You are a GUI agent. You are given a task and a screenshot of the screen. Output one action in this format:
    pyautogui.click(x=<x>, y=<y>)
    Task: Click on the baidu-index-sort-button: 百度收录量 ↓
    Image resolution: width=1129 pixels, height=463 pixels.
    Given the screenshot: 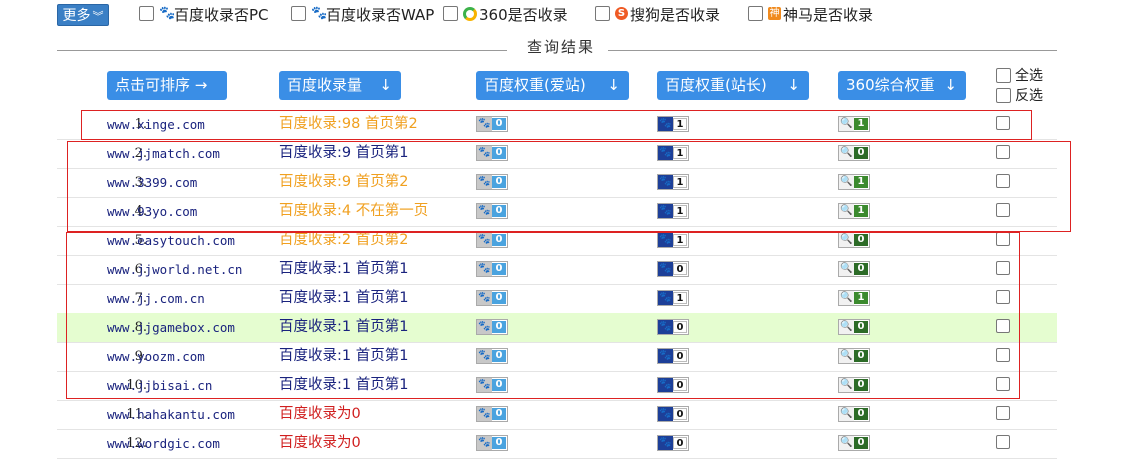 What is the action you would take?
    pyautogui.click(x=340, y=85)
    